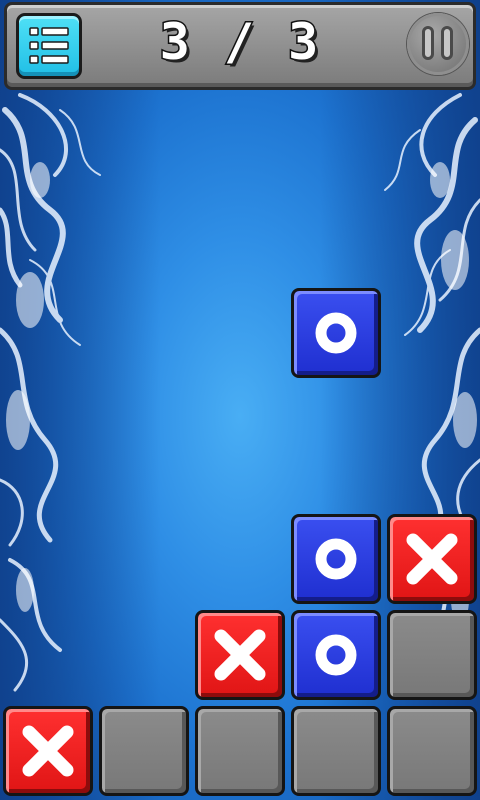 The height and width of the screenshot is (800, 480). Describe the element at coordinates (438, 44) in the screenshot. I see `pause-button` at that location.